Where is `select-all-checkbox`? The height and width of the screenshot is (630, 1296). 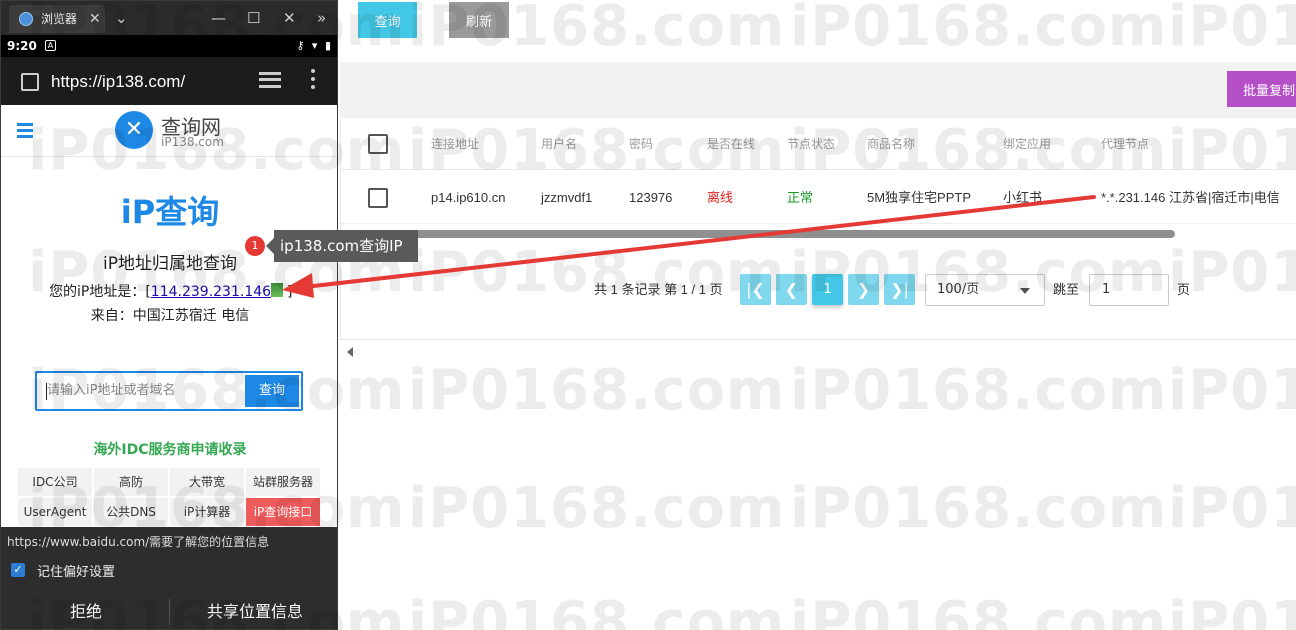
select-all-checkbox is located at coordinates (378, 144).